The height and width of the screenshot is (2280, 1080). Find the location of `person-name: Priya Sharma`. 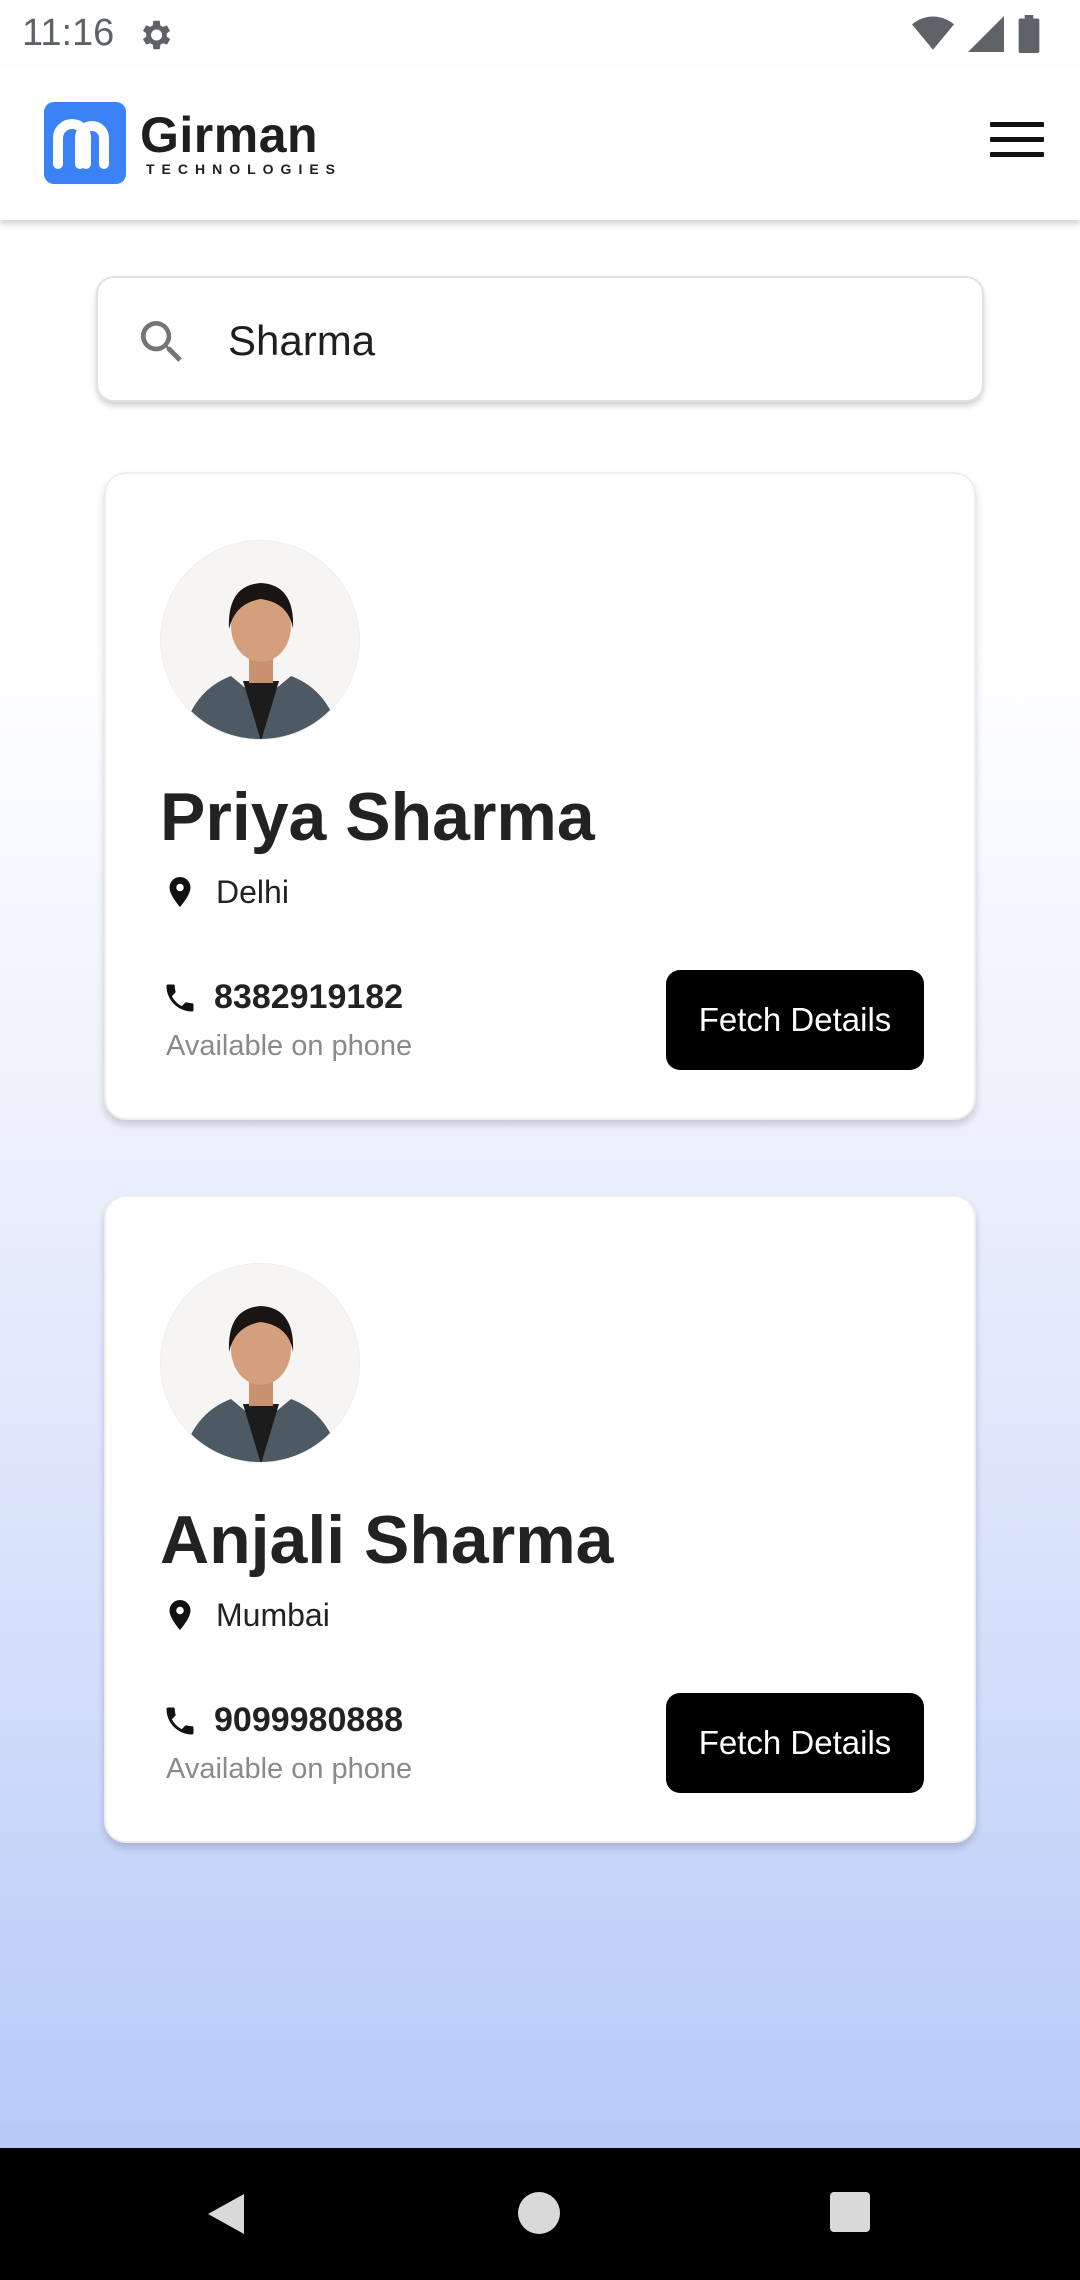

person-name: Priya Sharma is located at coordinates (377, 817).